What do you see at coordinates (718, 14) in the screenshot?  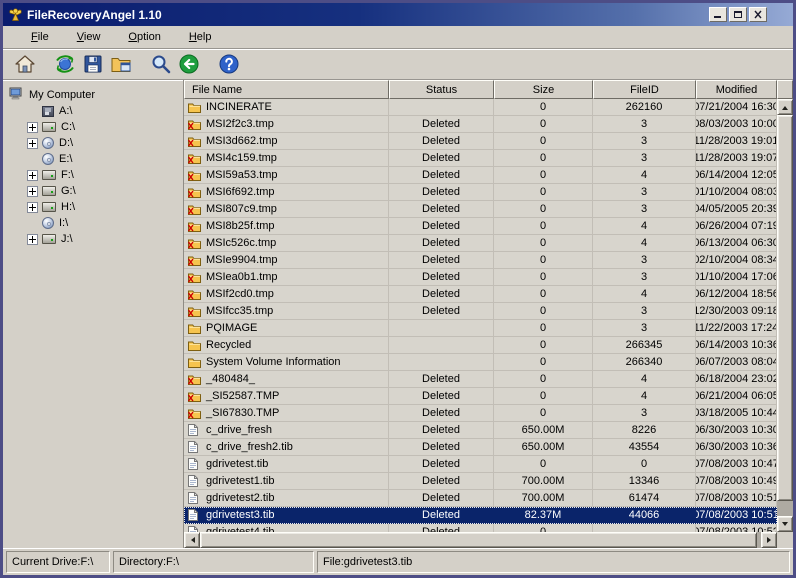 I see `minimize-button` at bounding box center [718, 14].